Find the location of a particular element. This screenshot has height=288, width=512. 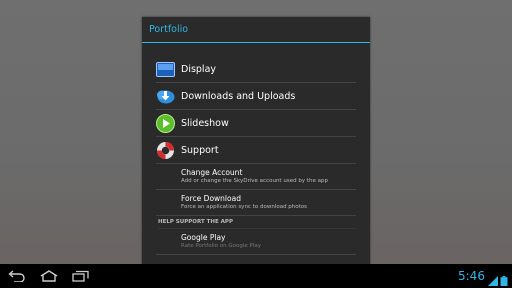

google-play-title: Google Play is located at coordinates (203, 237).